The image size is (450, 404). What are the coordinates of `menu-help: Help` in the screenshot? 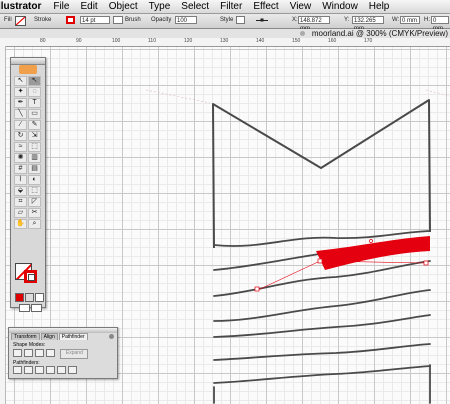 It's located at (379, 6).